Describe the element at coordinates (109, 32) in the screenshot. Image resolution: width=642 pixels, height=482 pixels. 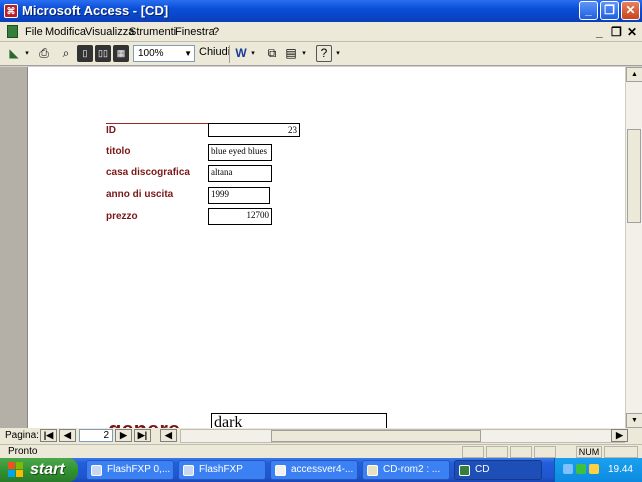
I see `menu-visualizza: Visualizza` at that location.